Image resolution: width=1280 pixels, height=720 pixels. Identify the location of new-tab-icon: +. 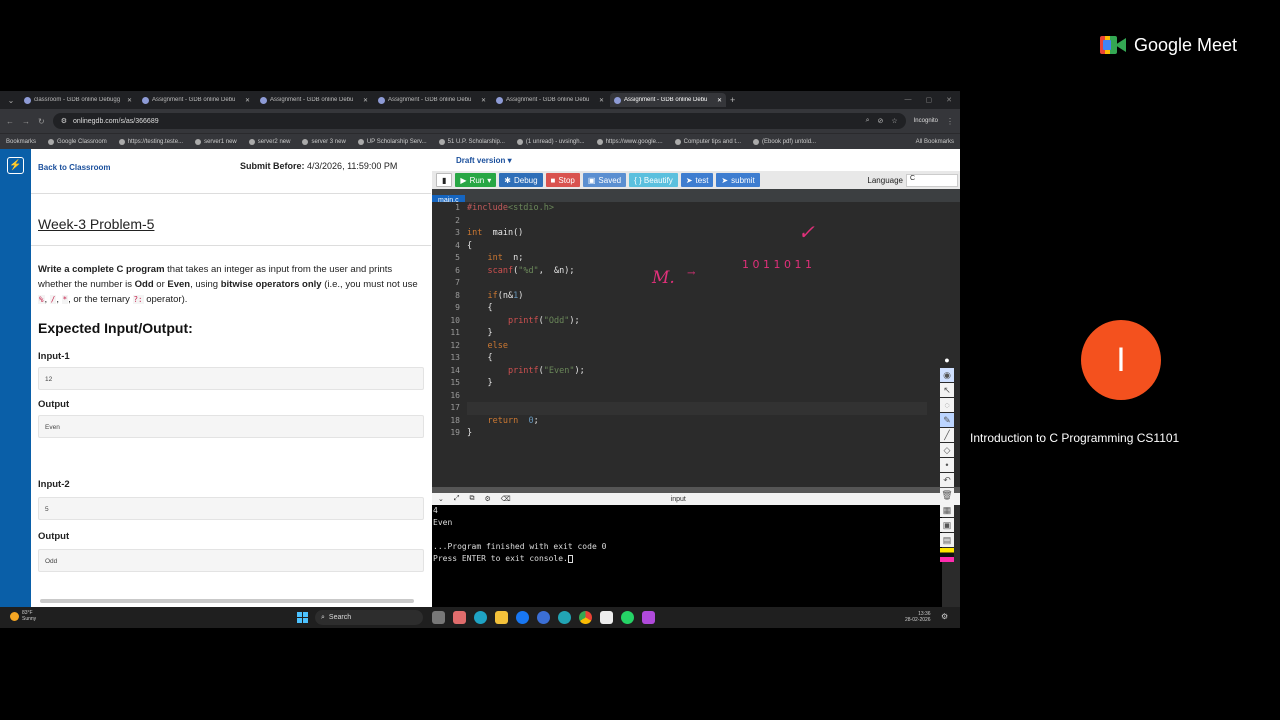
(732, 100).